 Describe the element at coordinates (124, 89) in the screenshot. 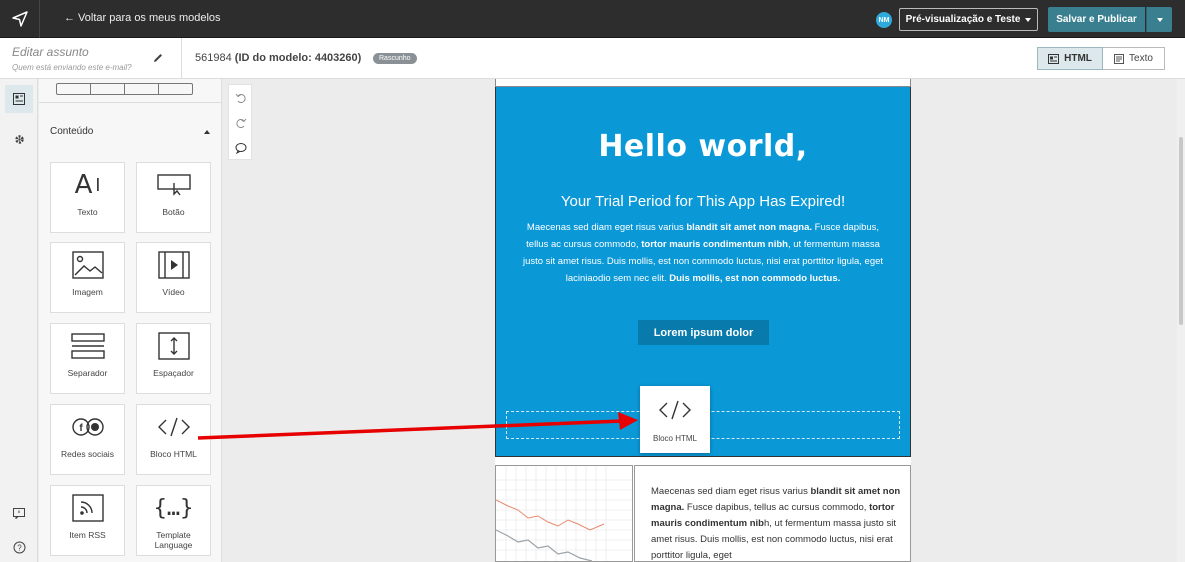

I see `columns-layout-block` at that location.